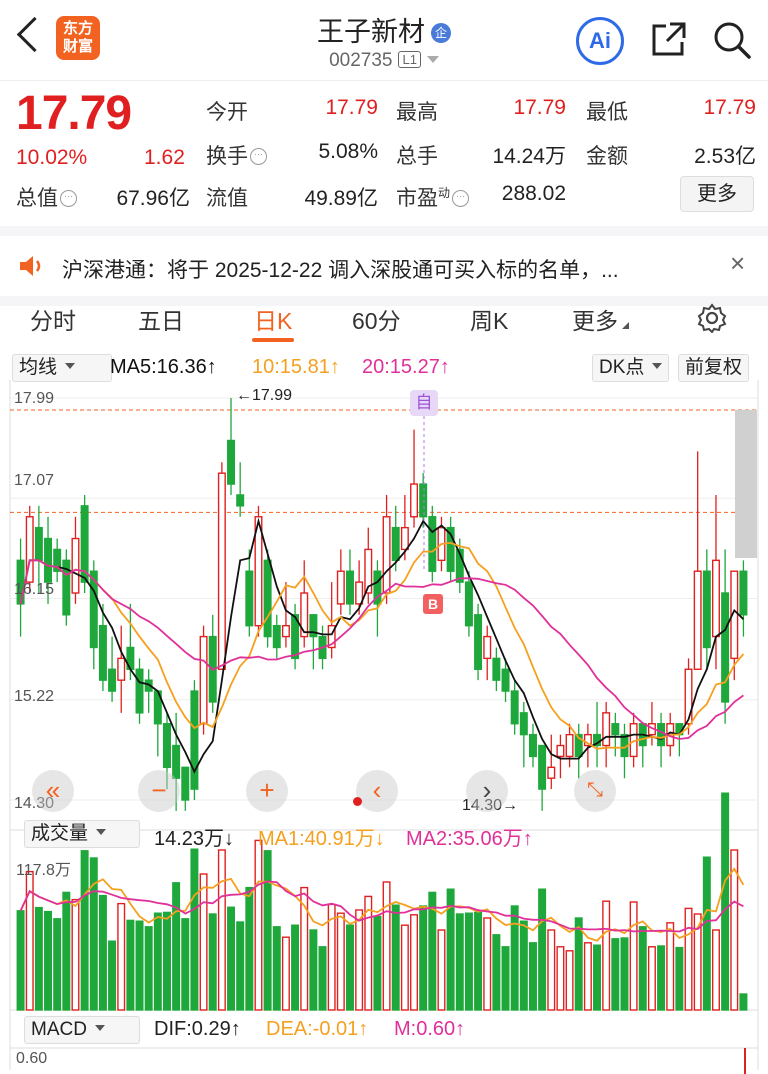 This screenshot has width=768, height=1074. Describe the element at coordinates (62, 368) in the screenshot. I see `indicator-select: 均线` at that location.